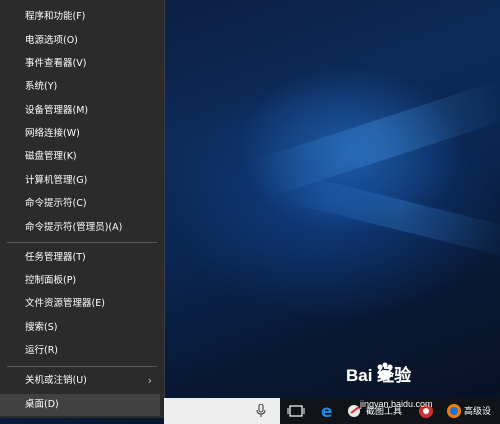  I want to click on taskbar: e 截图工具 高级设, so click(332, 411).